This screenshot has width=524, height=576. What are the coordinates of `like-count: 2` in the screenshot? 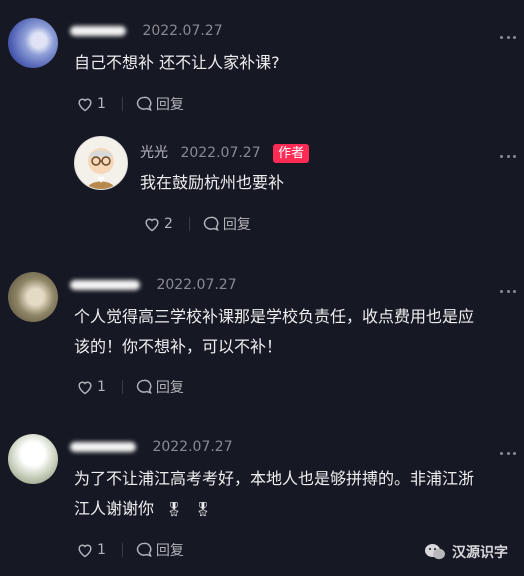 It's located at (168, 224).